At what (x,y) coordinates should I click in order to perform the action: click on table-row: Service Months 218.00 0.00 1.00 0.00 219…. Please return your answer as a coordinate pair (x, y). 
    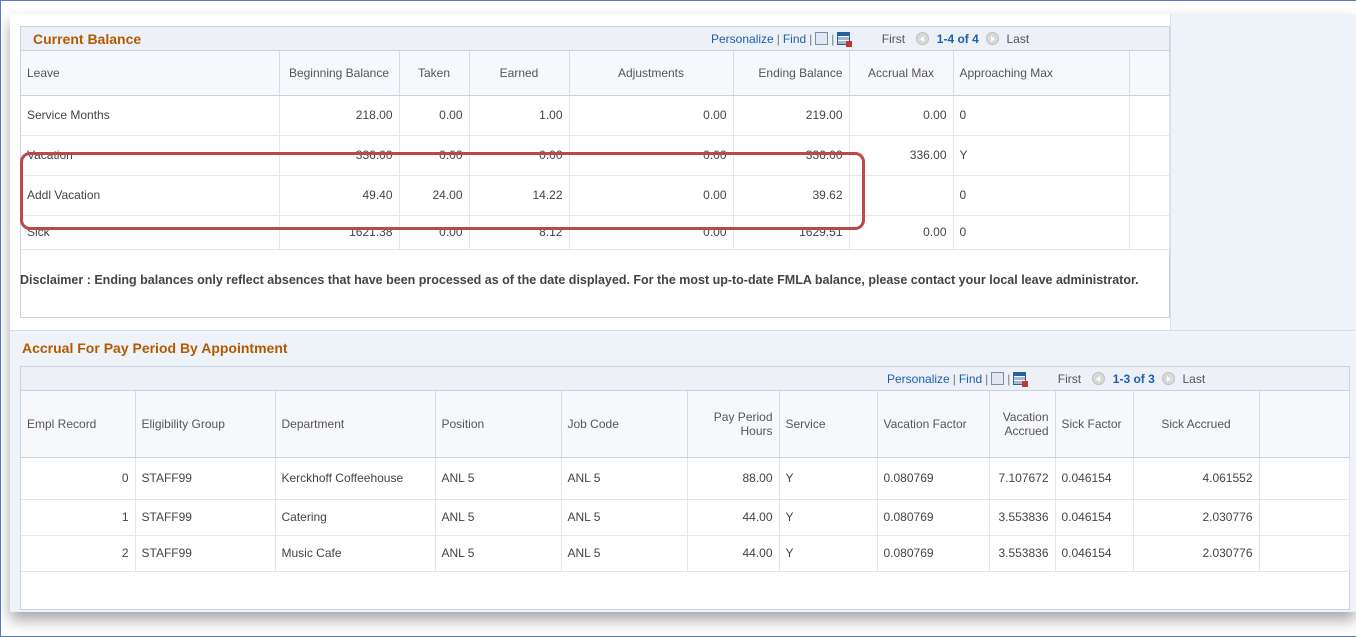
    Looking at the image, I should click on (595, 115).